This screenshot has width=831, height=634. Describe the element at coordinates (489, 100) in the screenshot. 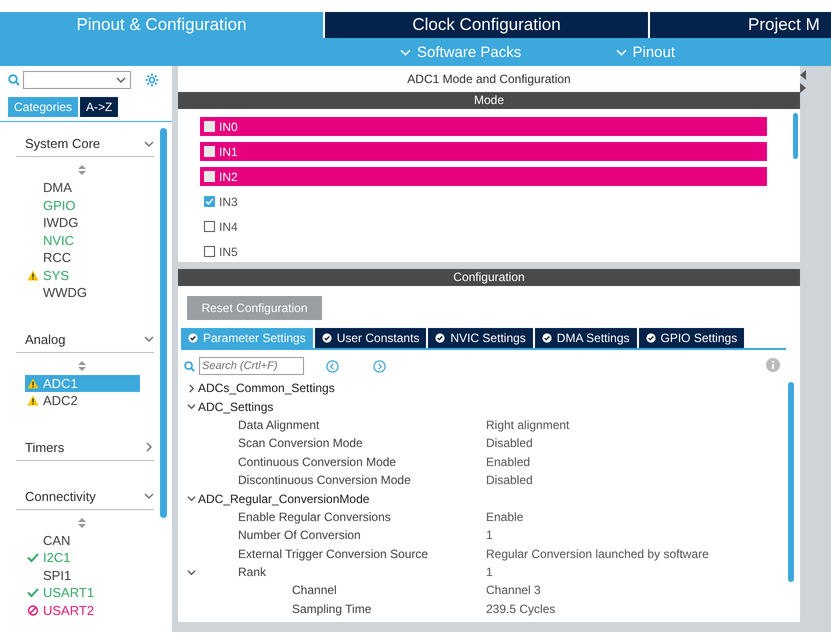

I see `section-header: Mode` at that location.